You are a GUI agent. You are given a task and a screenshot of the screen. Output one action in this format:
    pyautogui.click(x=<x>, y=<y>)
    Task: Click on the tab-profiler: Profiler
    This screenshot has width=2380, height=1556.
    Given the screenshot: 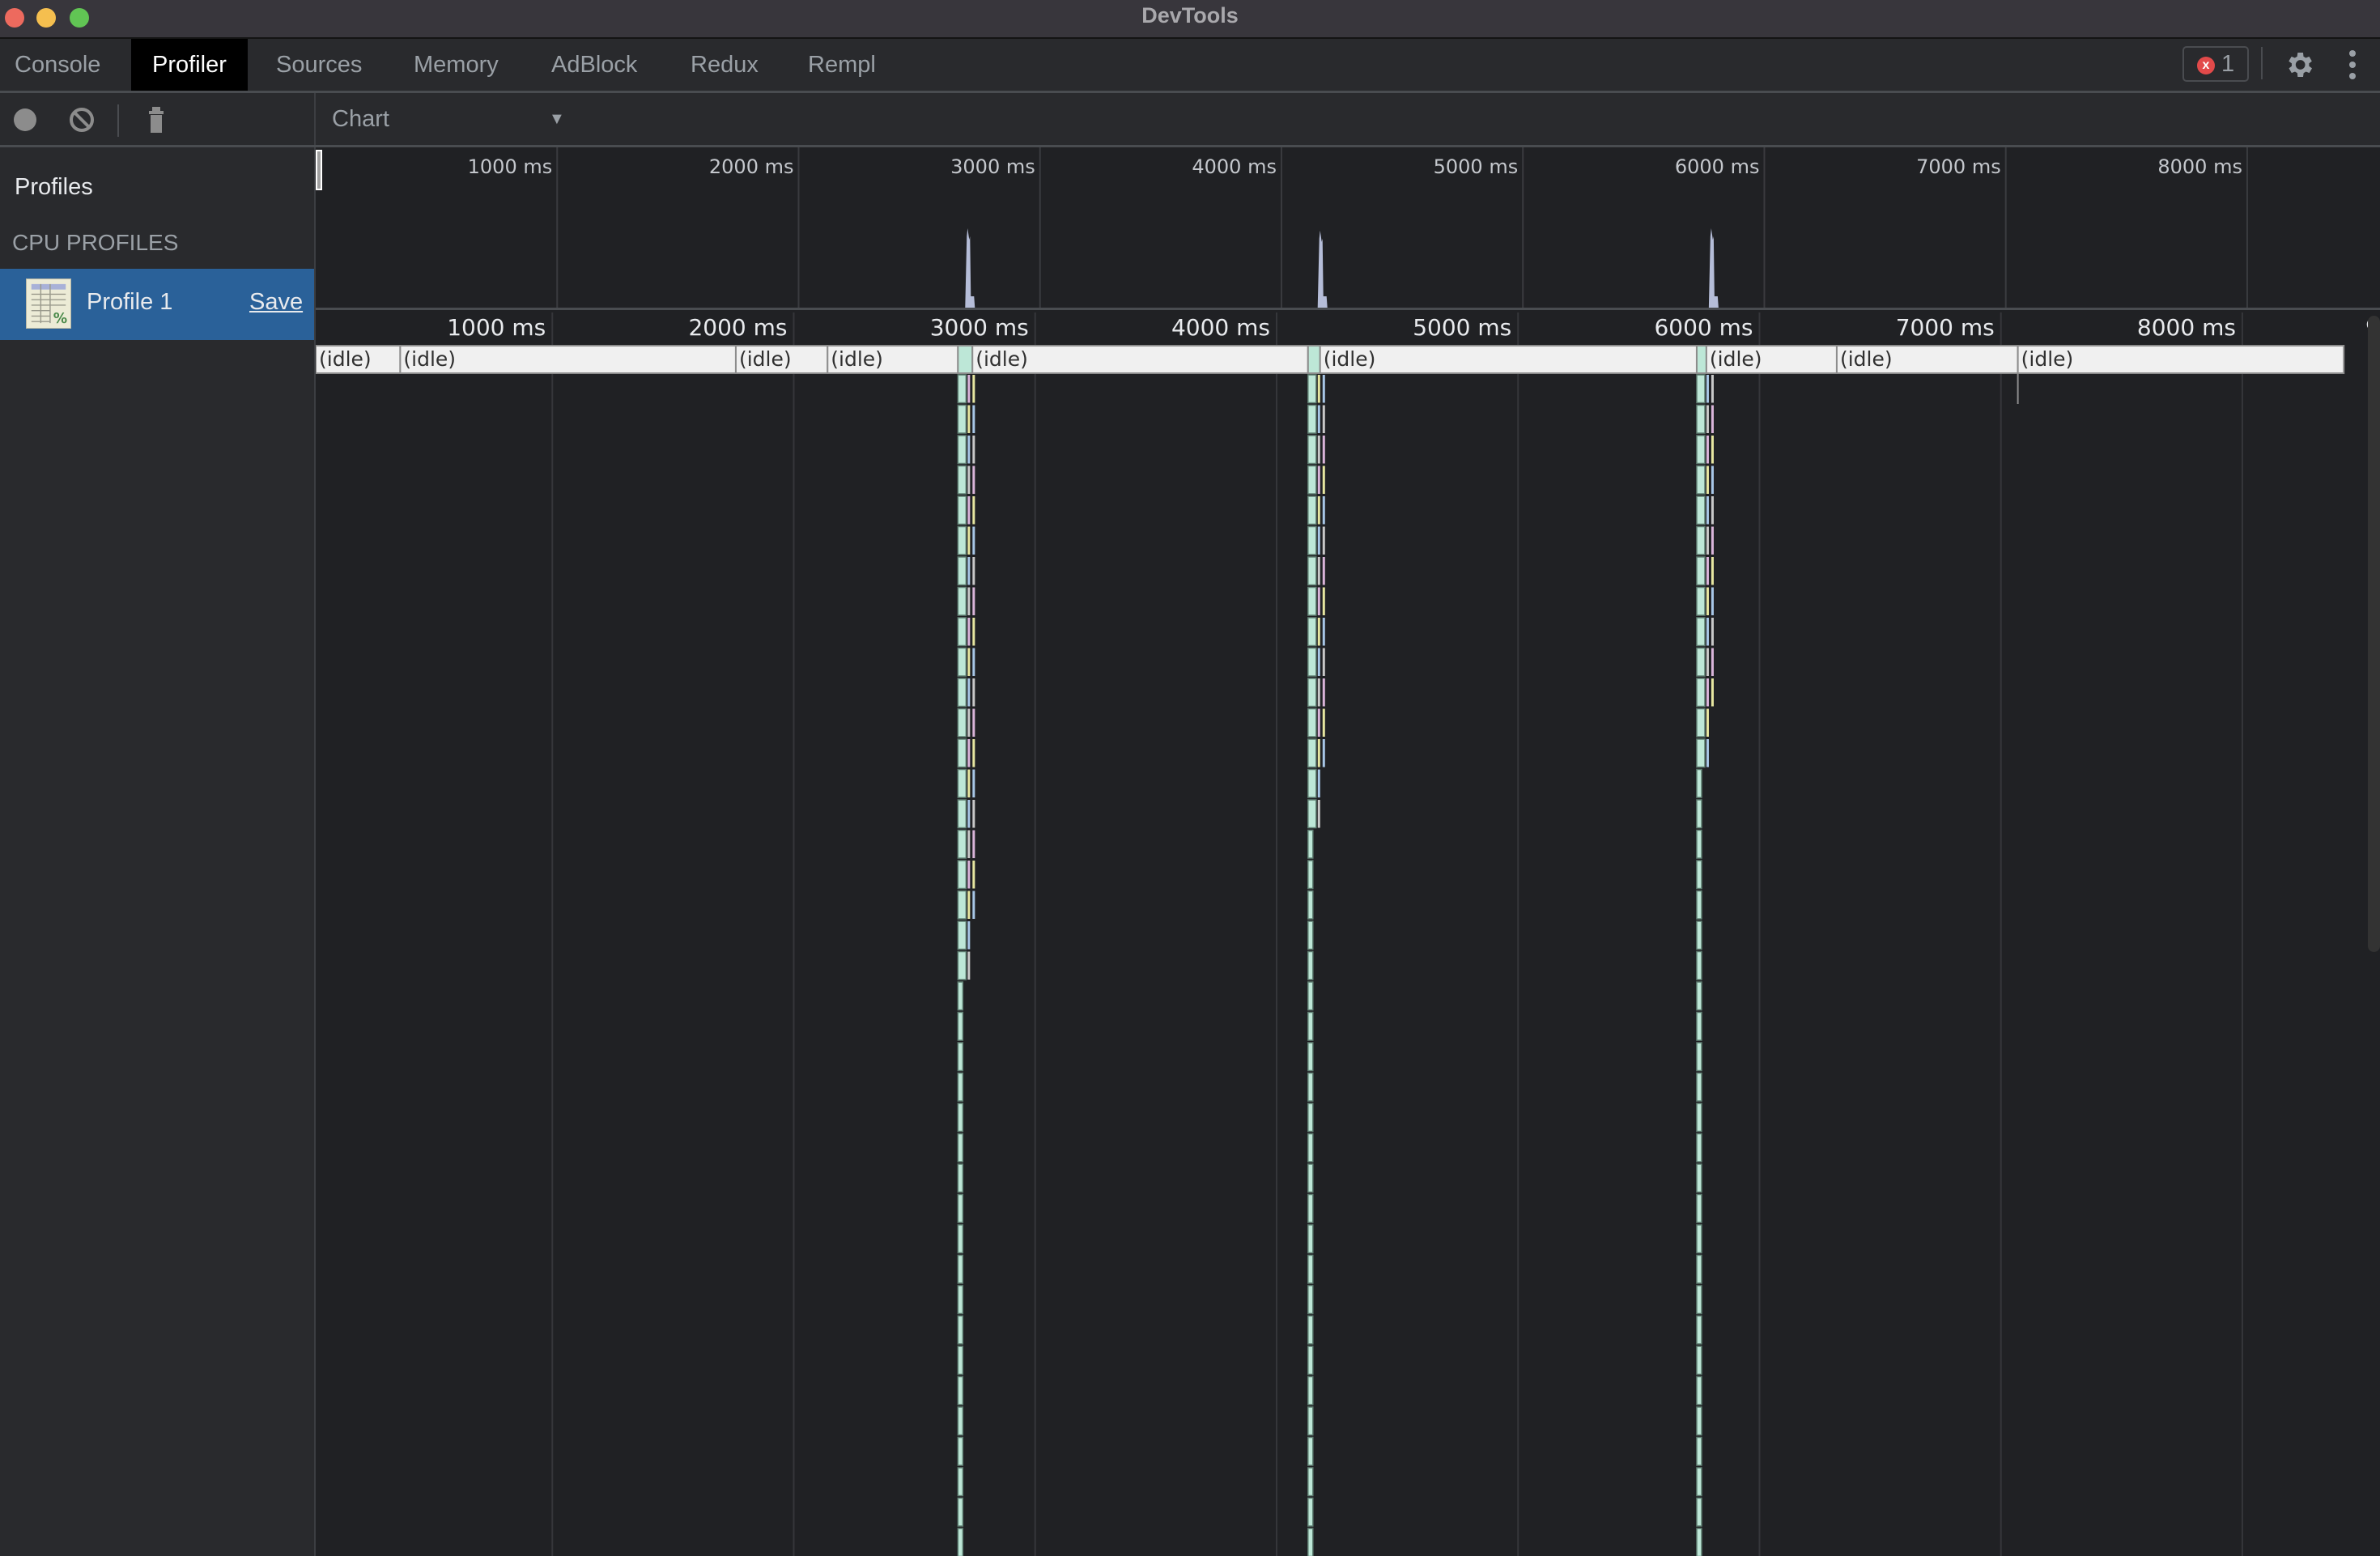 What is the action you would take?
    pyautogui.click(x=189, y=65)
    